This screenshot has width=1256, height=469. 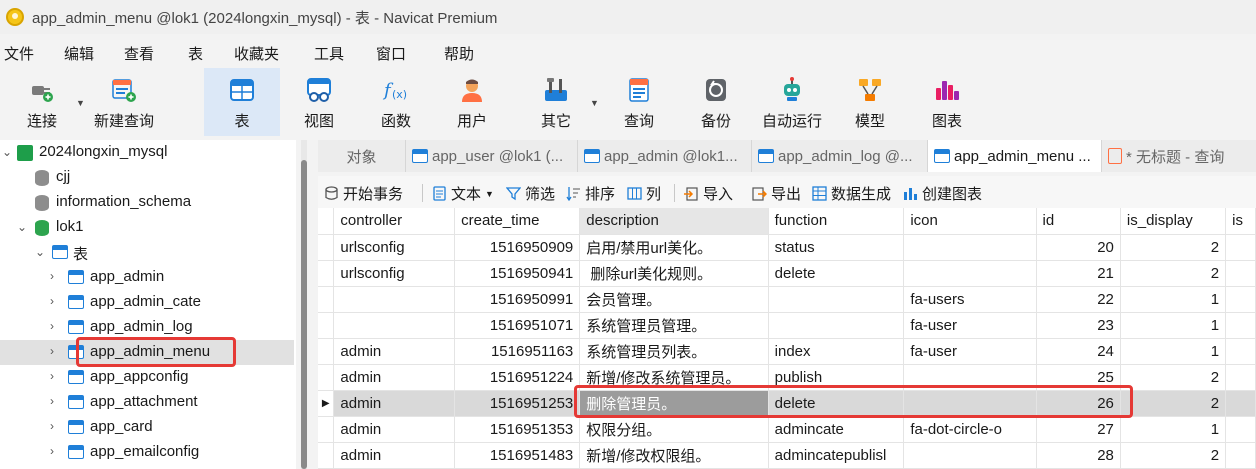 I want to click on cell: 1516951483, so click(x=517, y=455).